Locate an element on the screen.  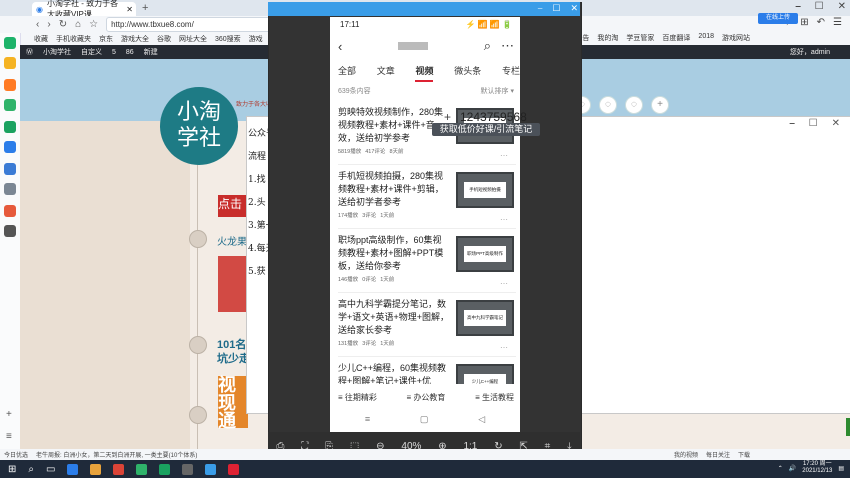
status-item: 下载 is located at coordinates (744, 454).